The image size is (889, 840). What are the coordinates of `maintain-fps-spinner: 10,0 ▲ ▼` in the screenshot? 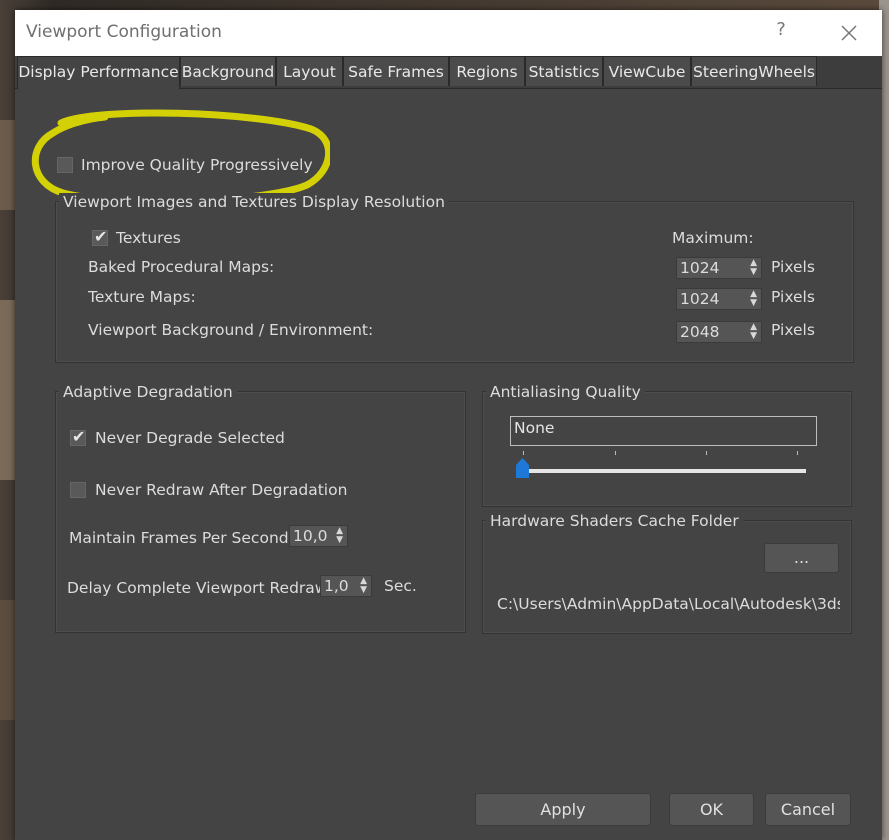 It's located at (318, 536).